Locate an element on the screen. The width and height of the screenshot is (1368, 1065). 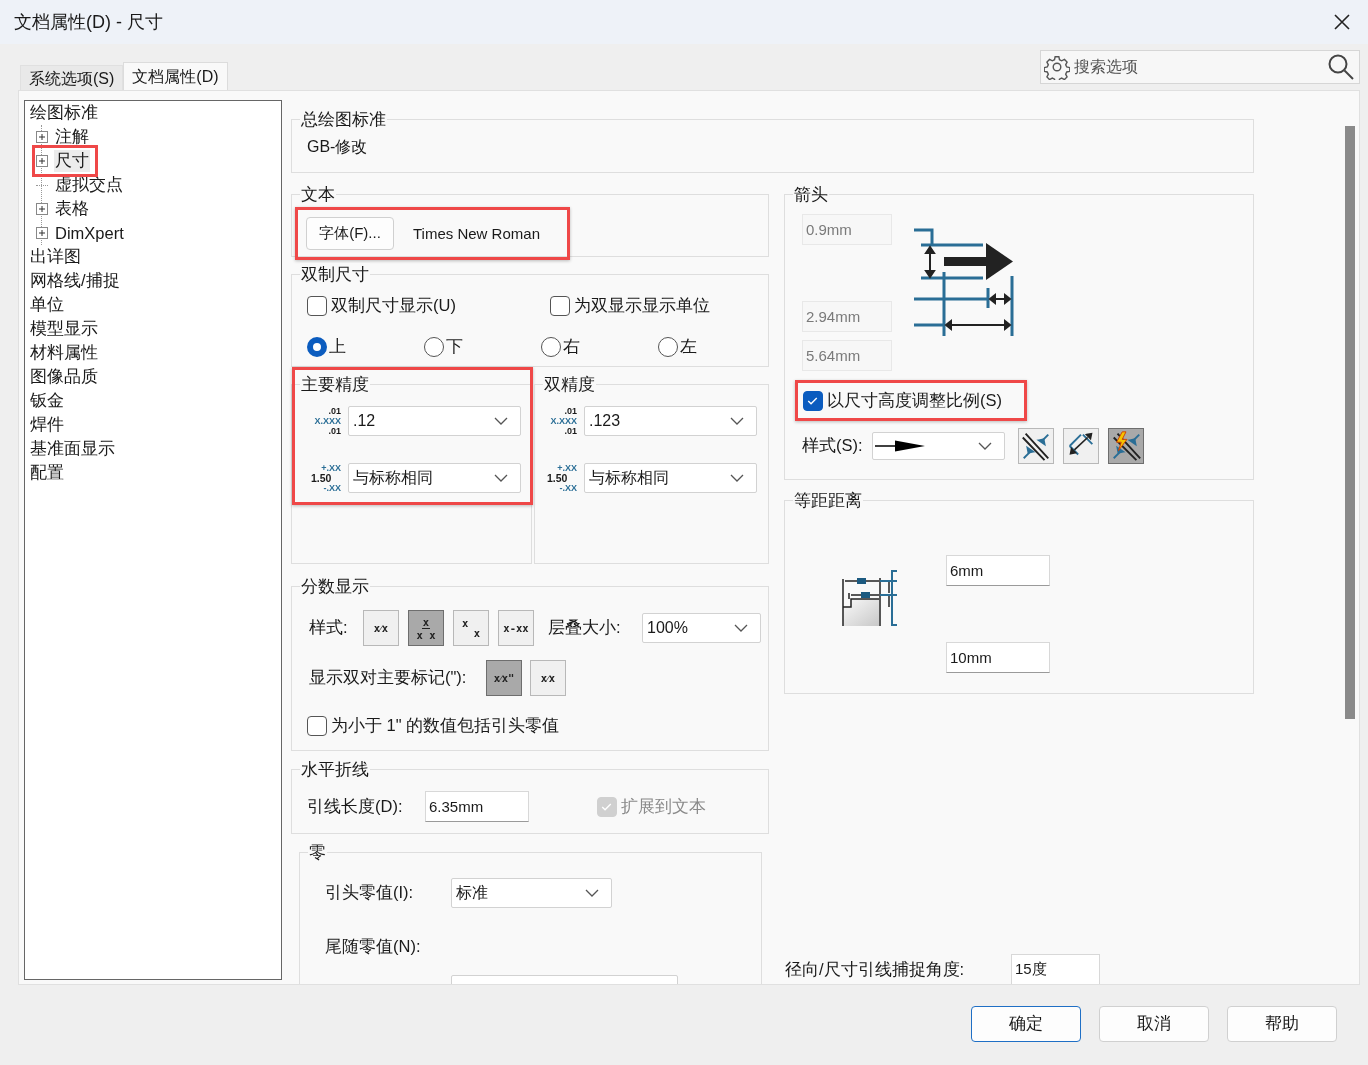
offset-dimension-drawing is located at coordinates (869, 598).